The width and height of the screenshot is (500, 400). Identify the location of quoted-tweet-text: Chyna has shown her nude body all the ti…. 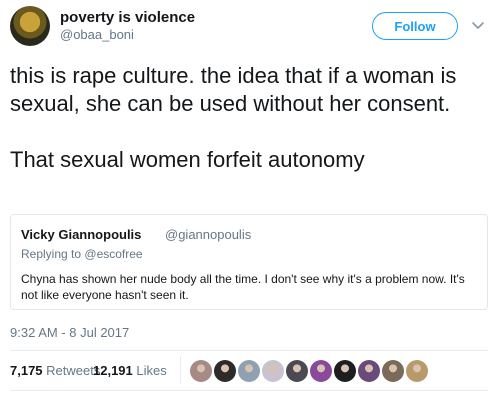
(243, 287).